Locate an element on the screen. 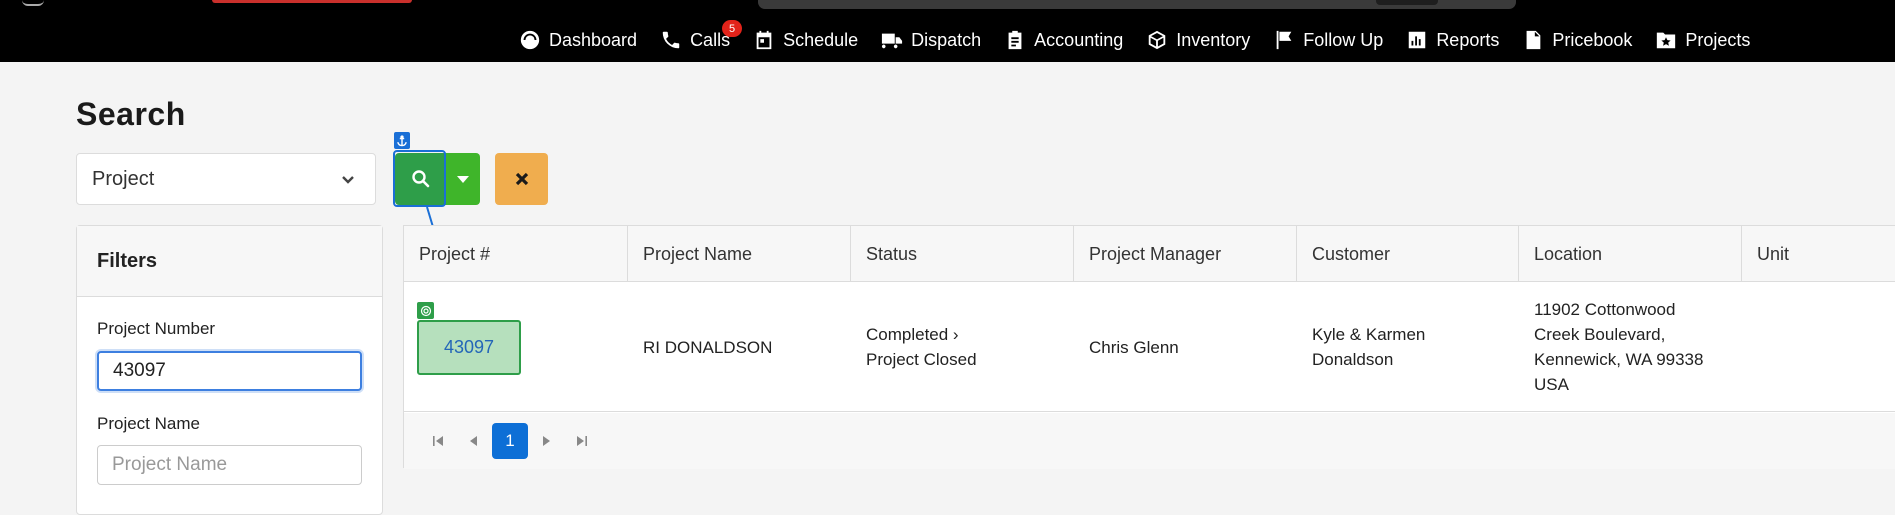  nav-follow-up: Follow Up is located at coordinates (1328, 40).